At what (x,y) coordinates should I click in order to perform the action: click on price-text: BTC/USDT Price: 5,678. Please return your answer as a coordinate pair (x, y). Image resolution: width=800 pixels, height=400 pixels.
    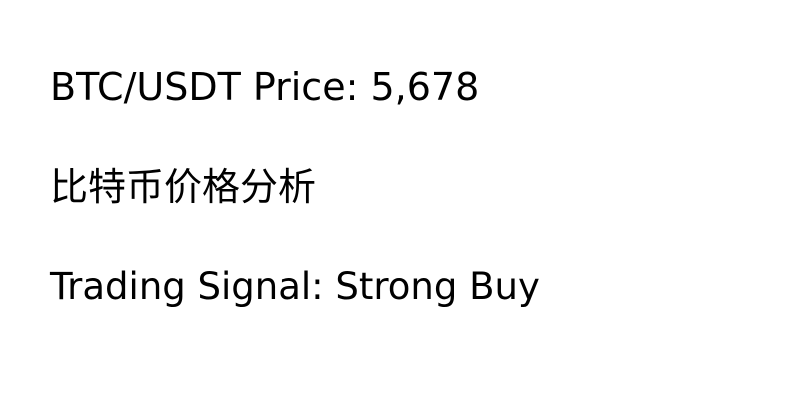
    Looking at the image, I should click on (265, 87).